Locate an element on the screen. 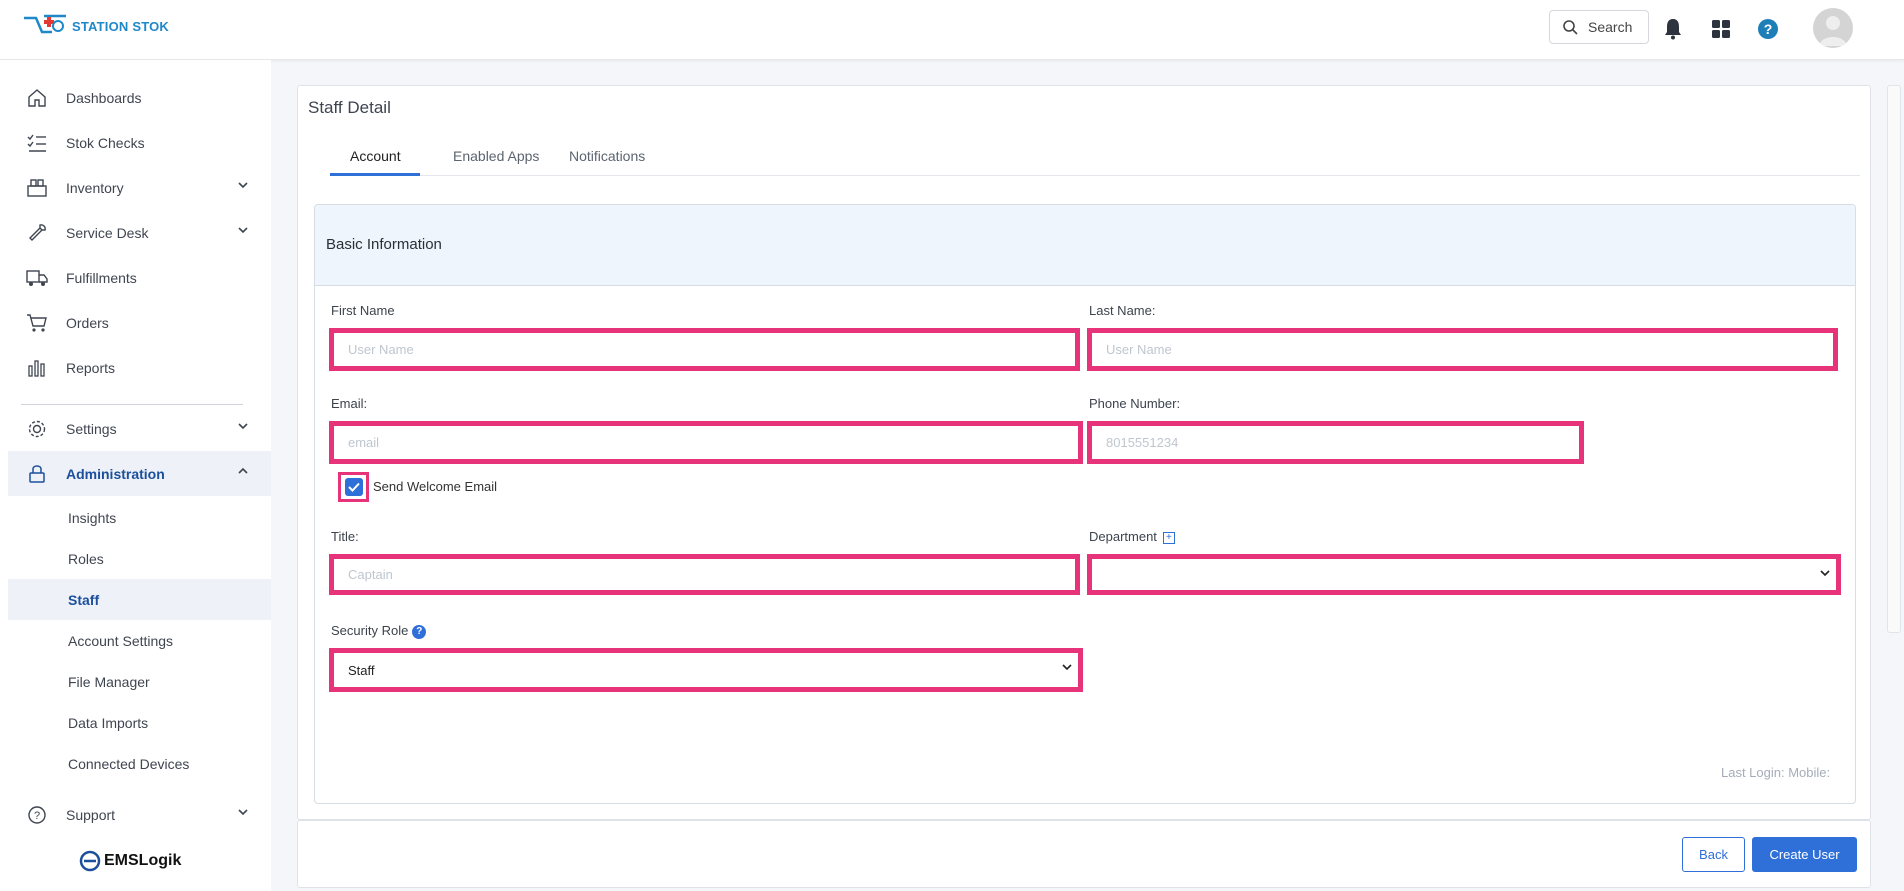 The width and height of the screenshot is (1904, 891). help-icon: ? is located at coordinates (1768, 29).